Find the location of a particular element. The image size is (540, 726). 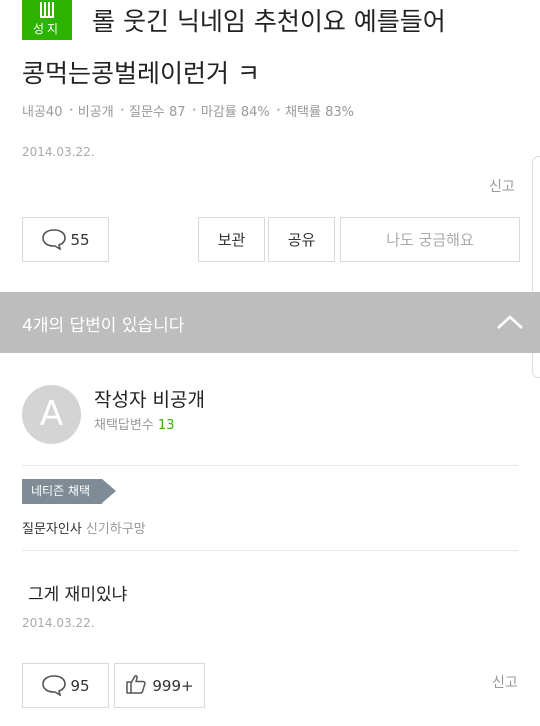

question-date: 2014.03.22. is located at coordinates (58, 152).